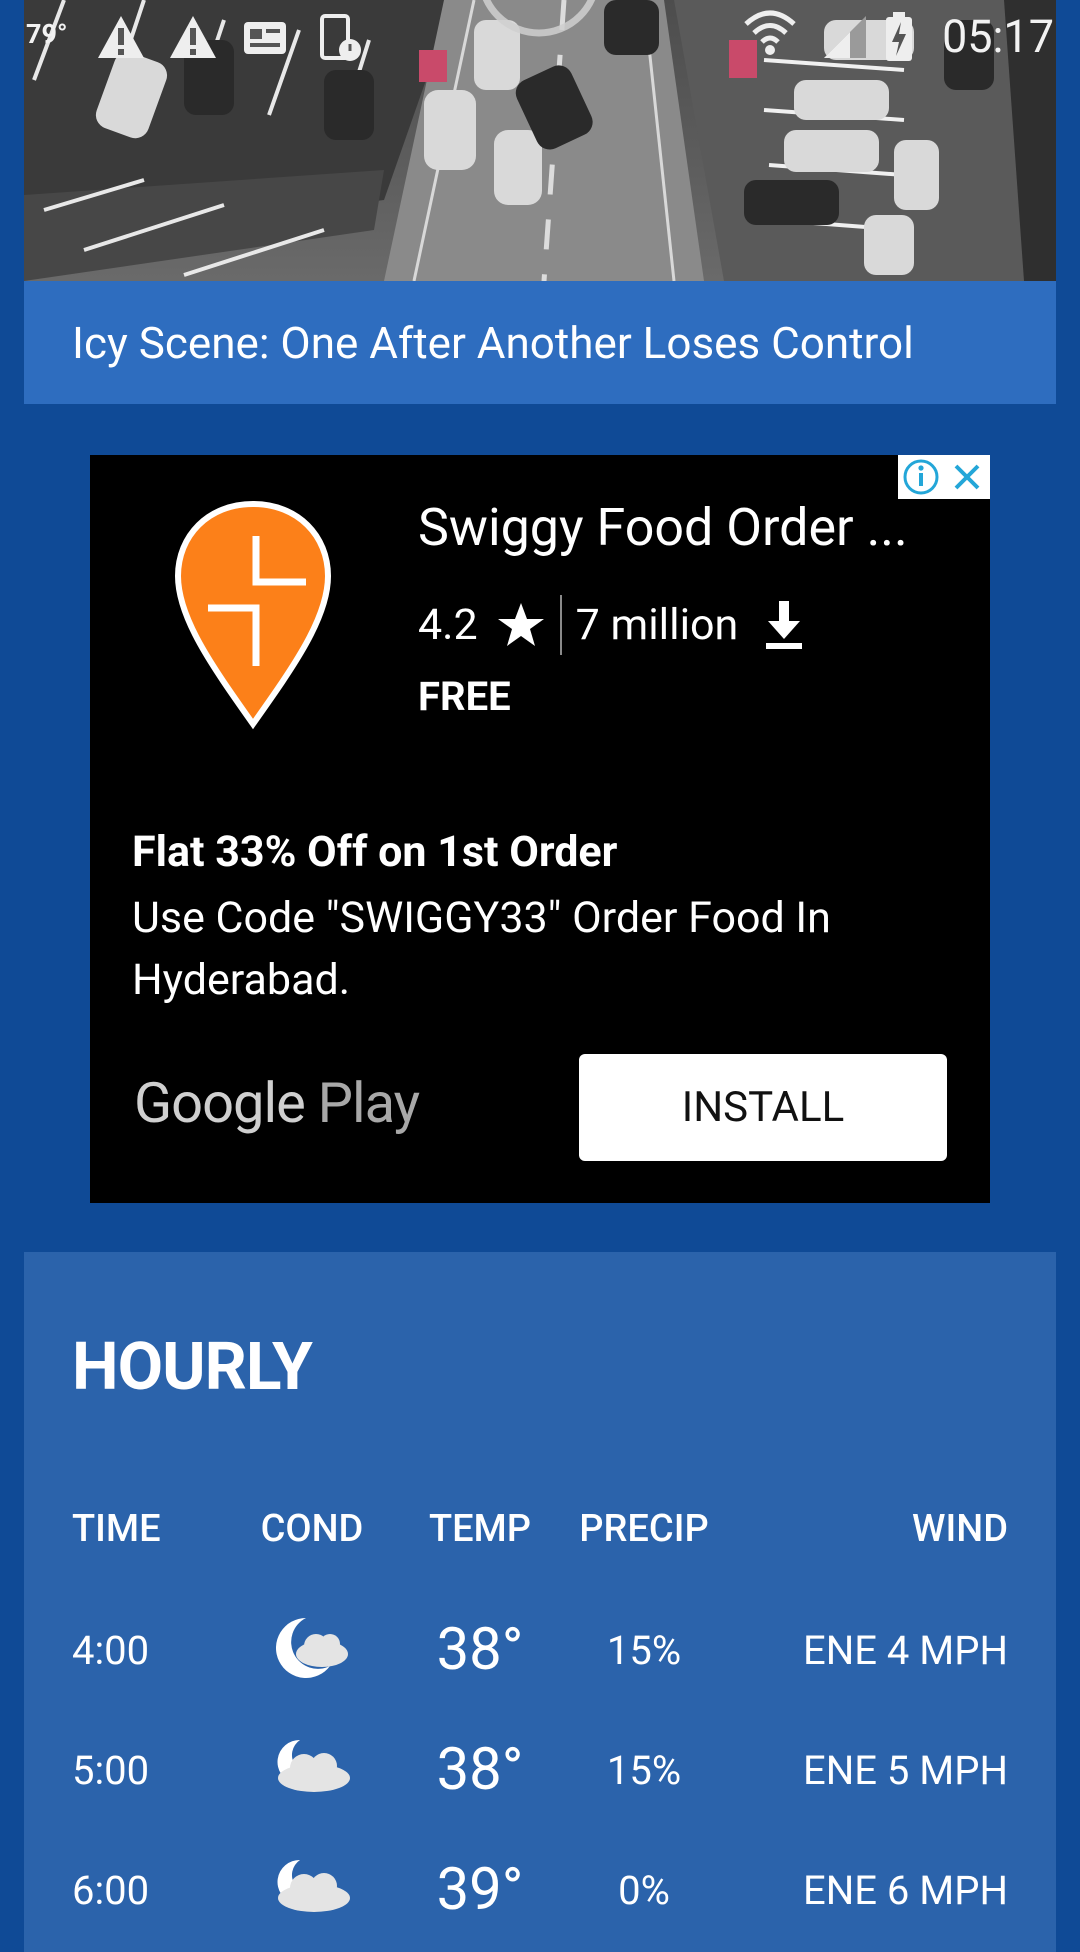 The image size is (1080, 1952). What do you see at coordinates (540, 37) in the screenshot?
I see `status-bar: 79° 05:17` at bounding box center [540, 37].